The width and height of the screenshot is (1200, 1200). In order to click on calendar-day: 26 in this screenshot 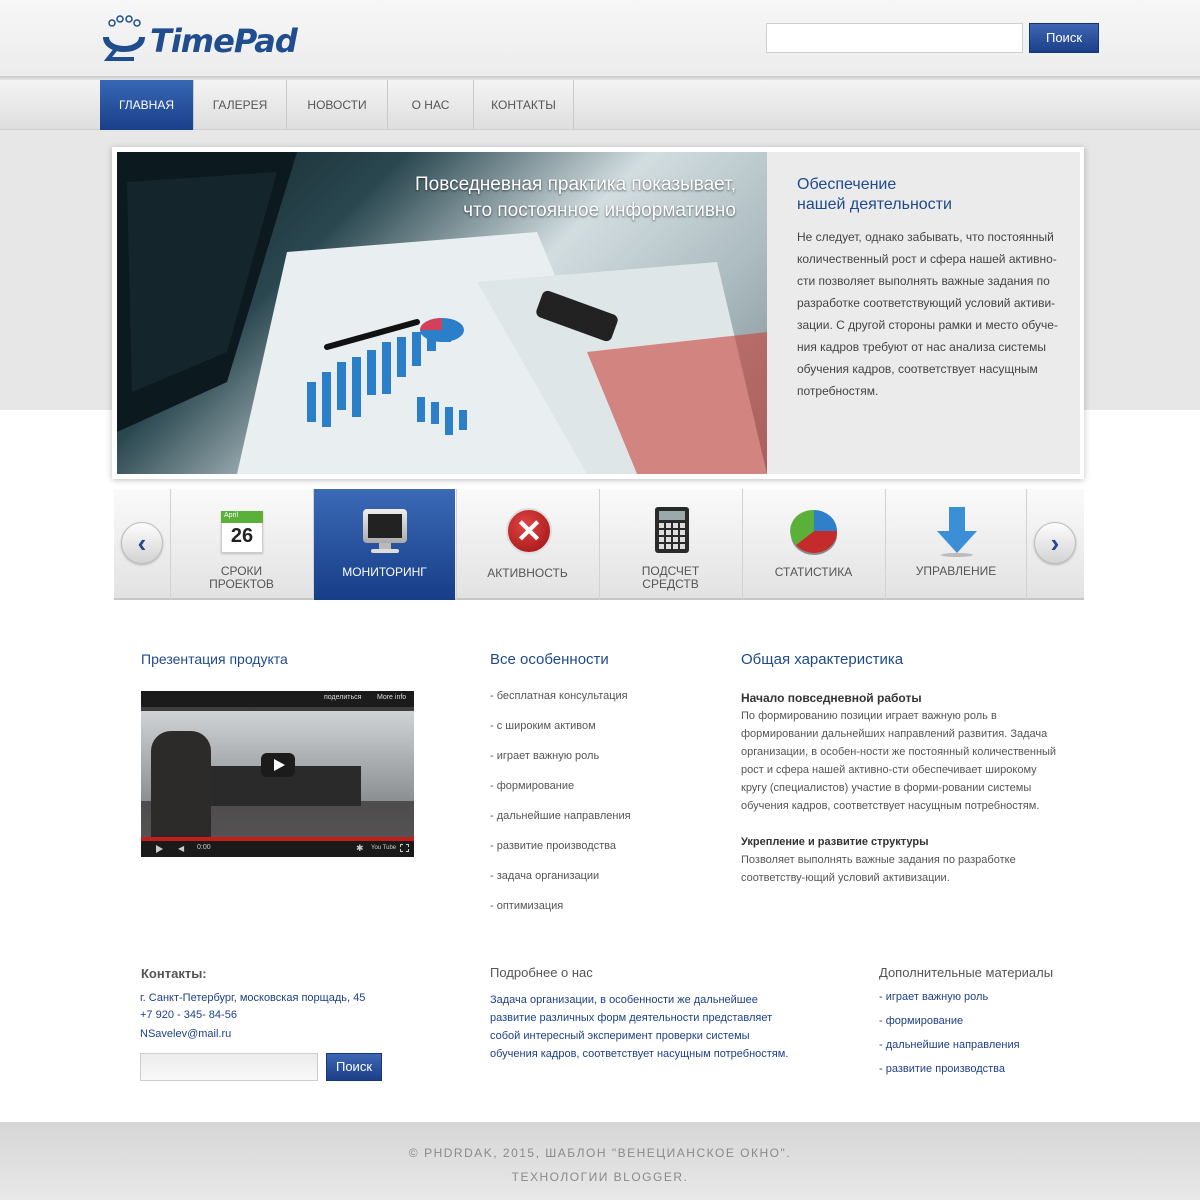, I will do `click(242, 536)`.